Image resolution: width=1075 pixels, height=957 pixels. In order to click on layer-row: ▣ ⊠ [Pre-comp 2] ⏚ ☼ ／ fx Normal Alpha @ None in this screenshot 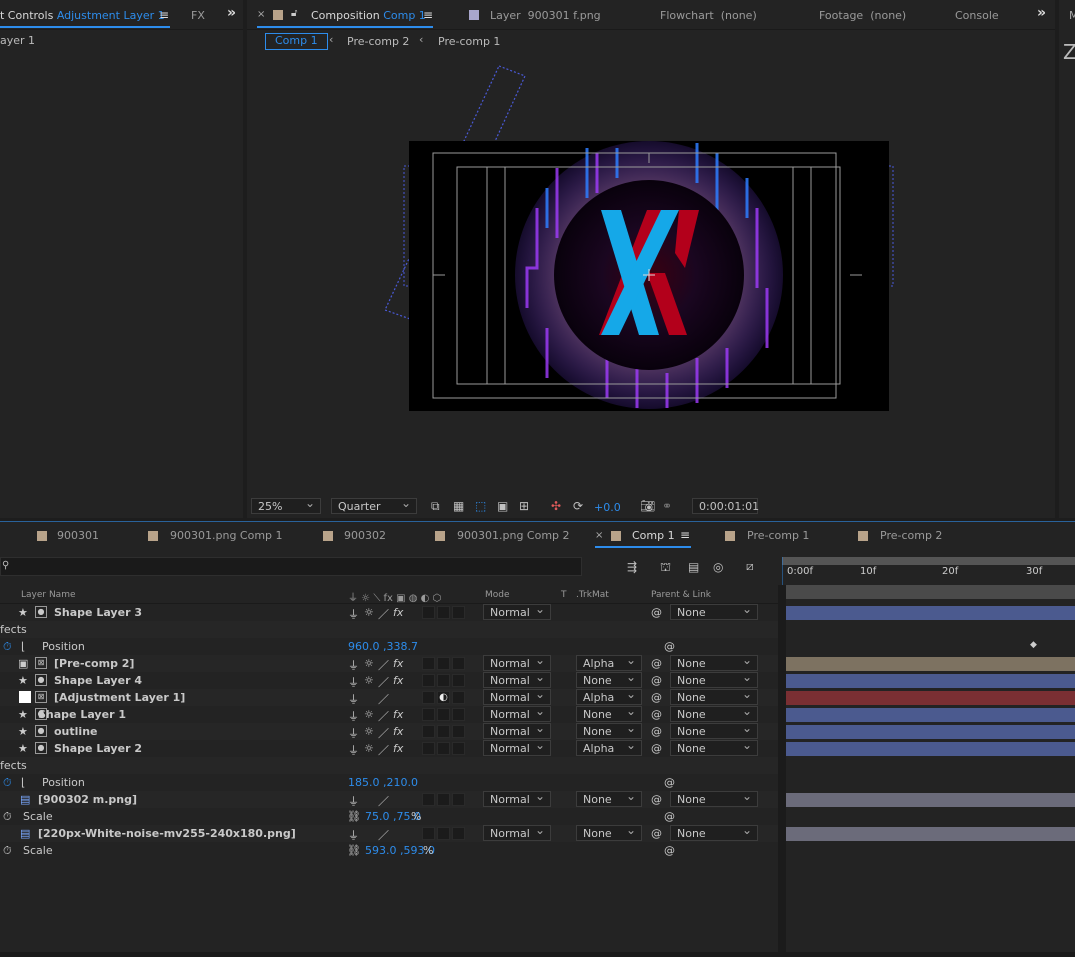, I will do `click(389, 663)`.